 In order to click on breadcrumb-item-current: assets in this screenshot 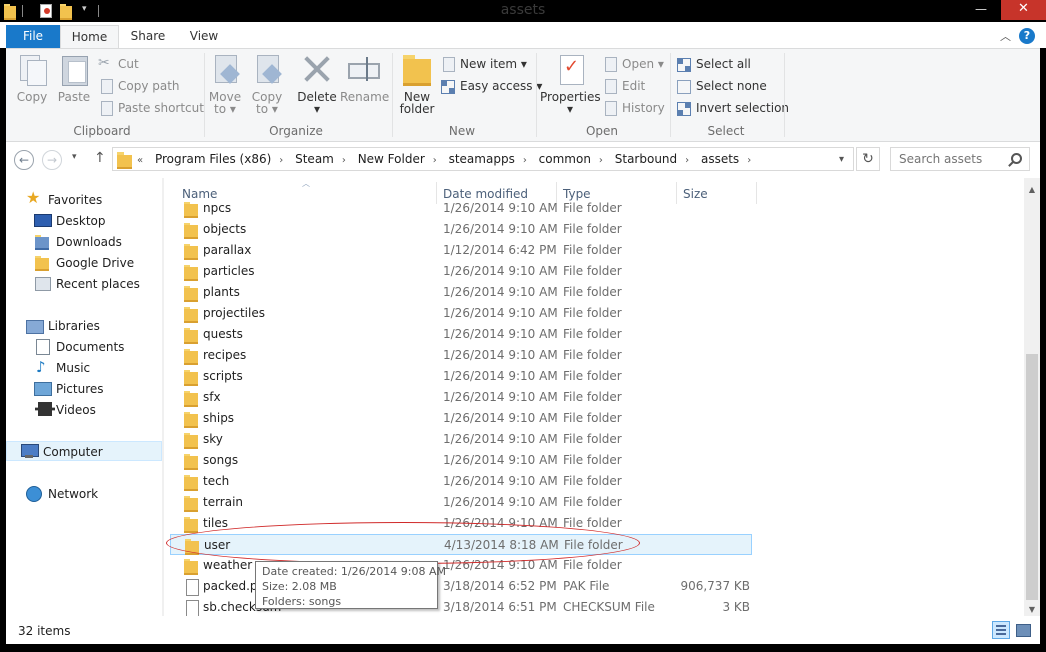, I will do `click(720, 159)`.